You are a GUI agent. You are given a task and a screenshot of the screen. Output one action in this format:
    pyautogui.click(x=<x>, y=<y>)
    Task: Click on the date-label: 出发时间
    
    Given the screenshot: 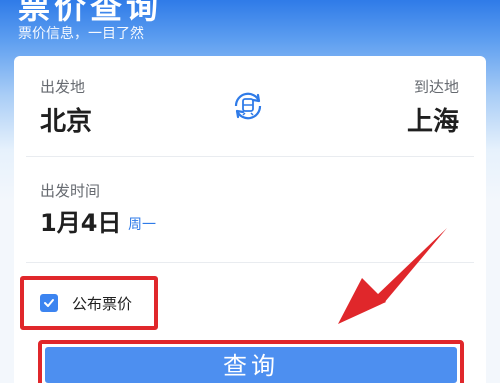 What is the action you would take?
    pyautogui.click(x=70, y=191)
    